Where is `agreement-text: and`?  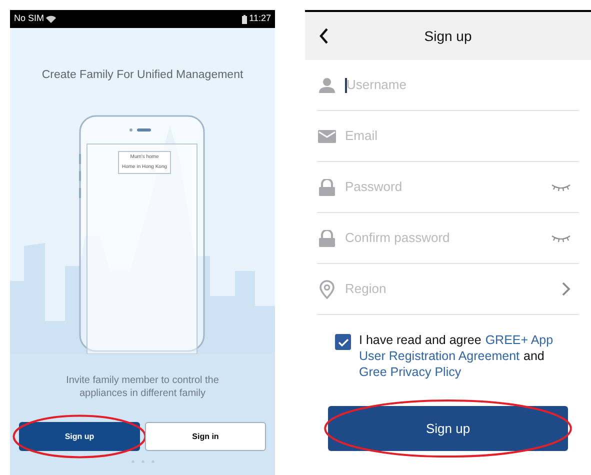
agreement-text: and is located at coordinates (534, 356).